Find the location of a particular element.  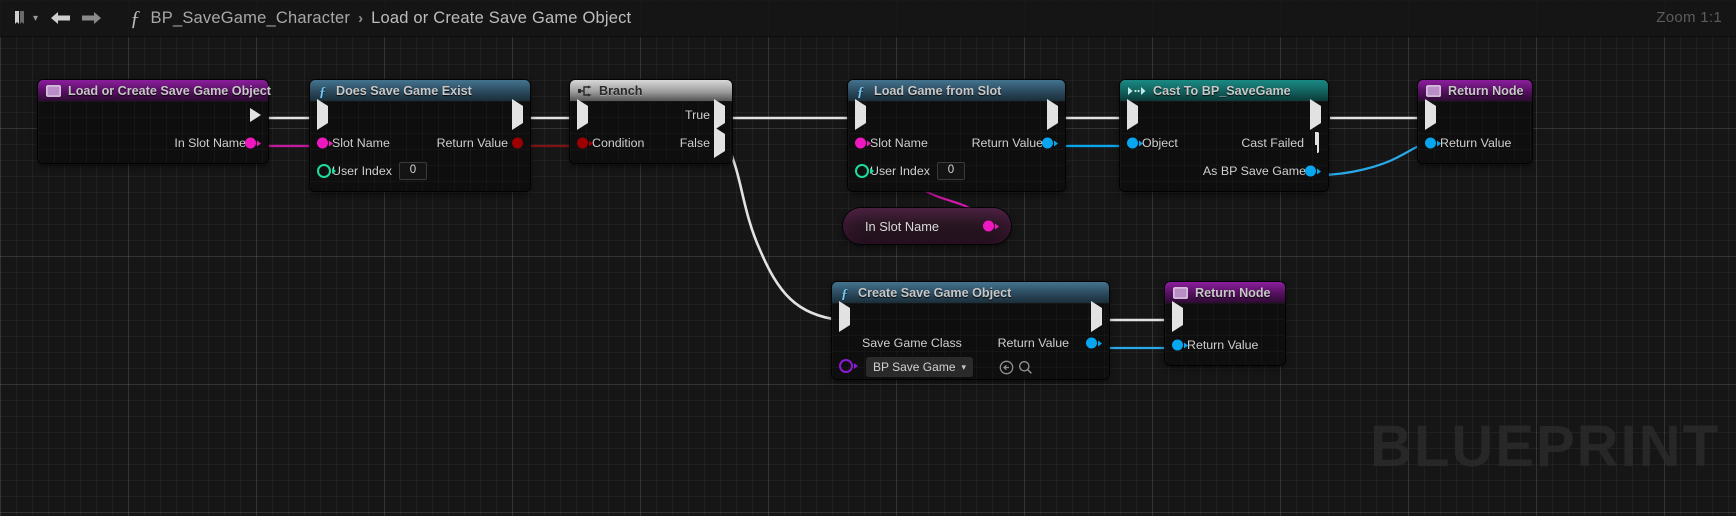

pin-label: Slot Name is located at coordinates (899, 143).